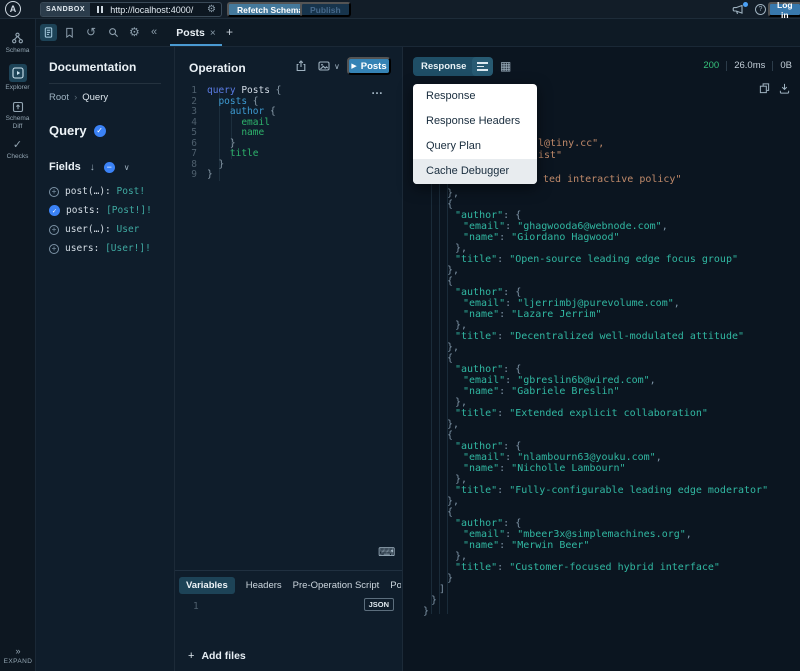  Describe the element at coordinates (18, 78) in the screenshot. I see `sidebar-item-explorer: Explorer` at that location.